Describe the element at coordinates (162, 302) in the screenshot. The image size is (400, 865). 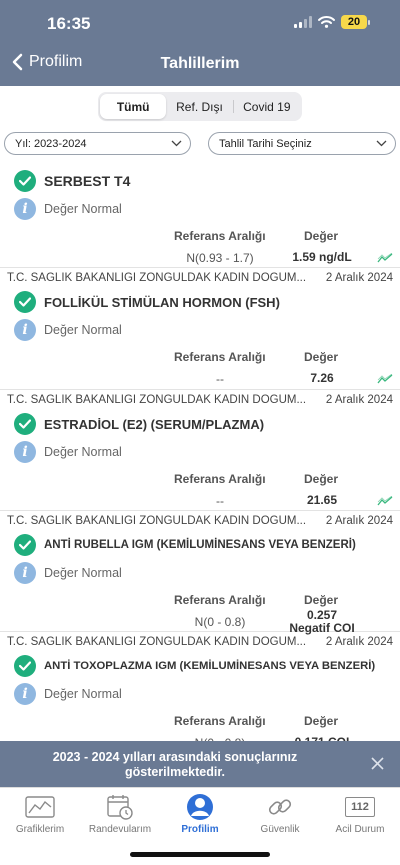
I see `test-name: FOLLİKÜL STİMÜLAN HORMON (FSH)` at that location.